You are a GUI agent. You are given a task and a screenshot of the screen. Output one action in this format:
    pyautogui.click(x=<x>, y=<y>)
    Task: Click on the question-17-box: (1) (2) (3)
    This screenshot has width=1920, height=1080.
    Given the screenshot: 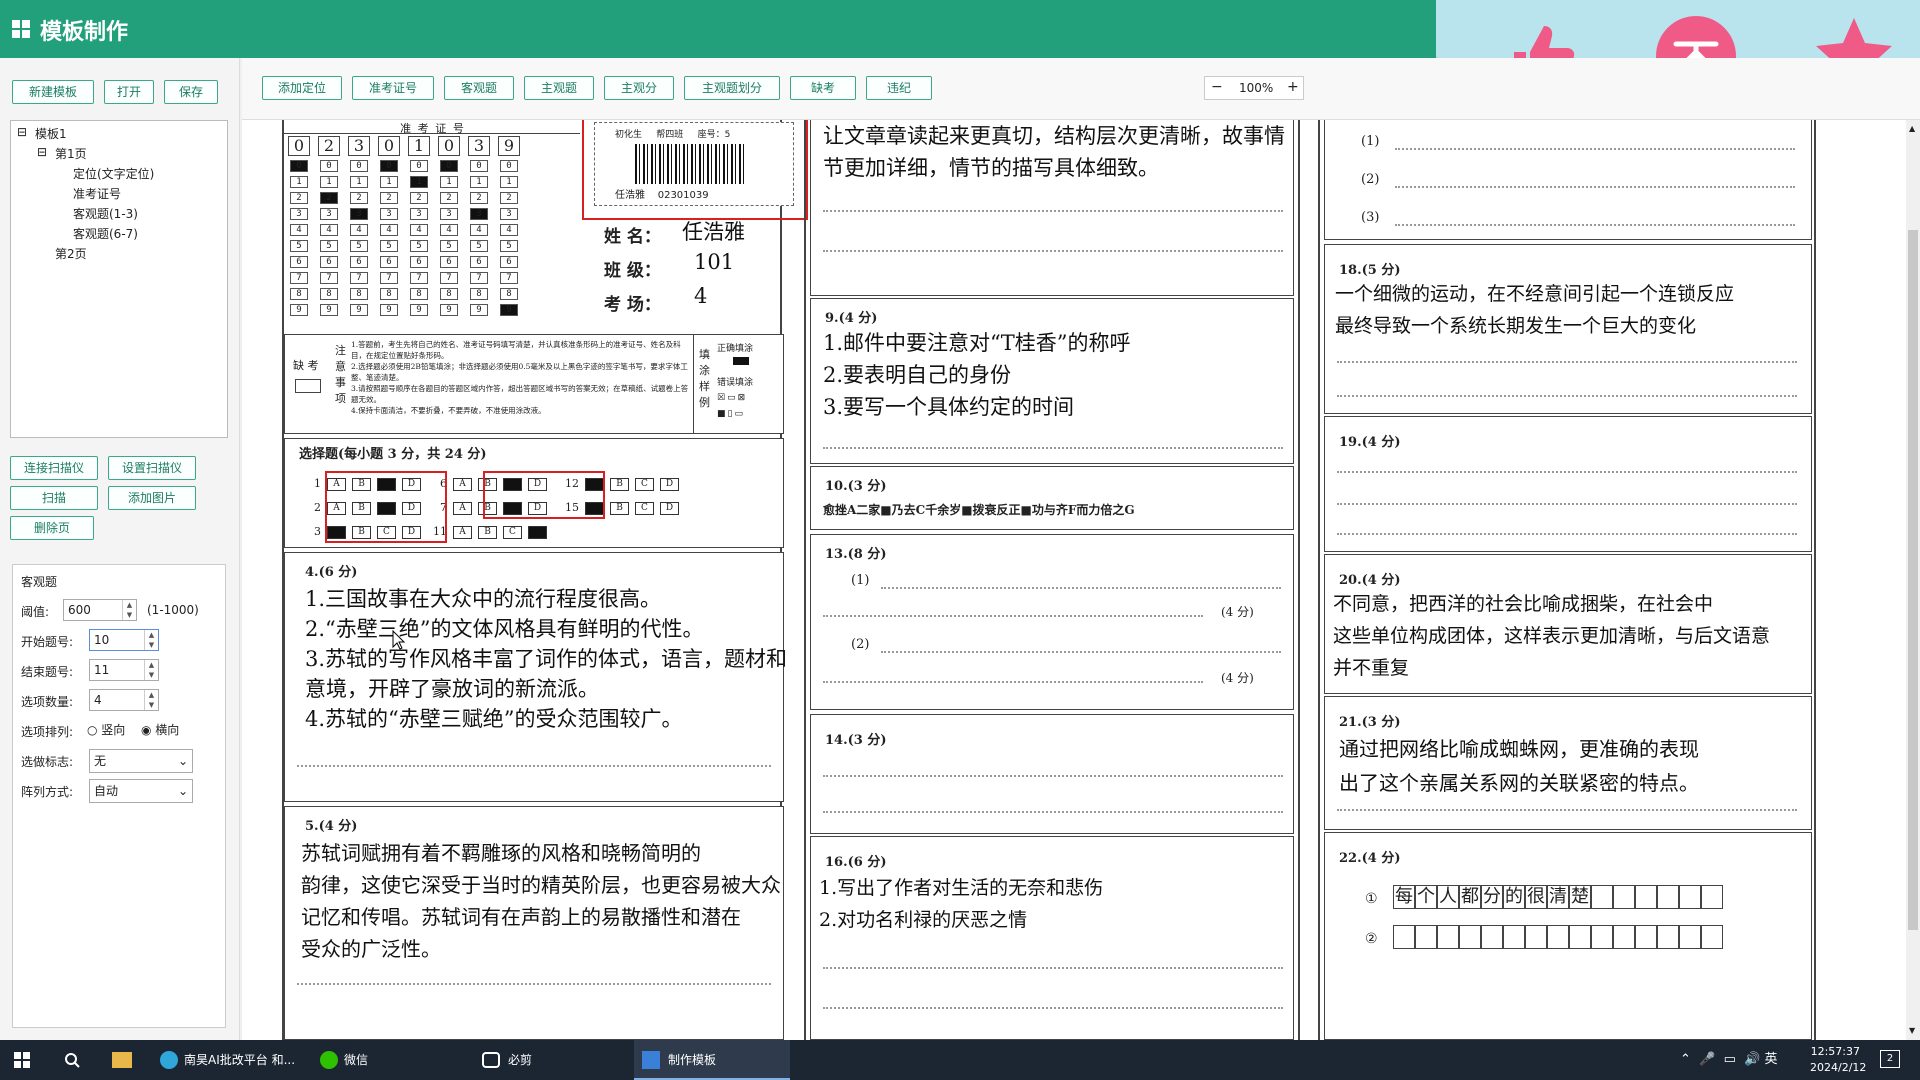 What is the action you would take?
    pyautogui.click(x=1568, y=180)
    